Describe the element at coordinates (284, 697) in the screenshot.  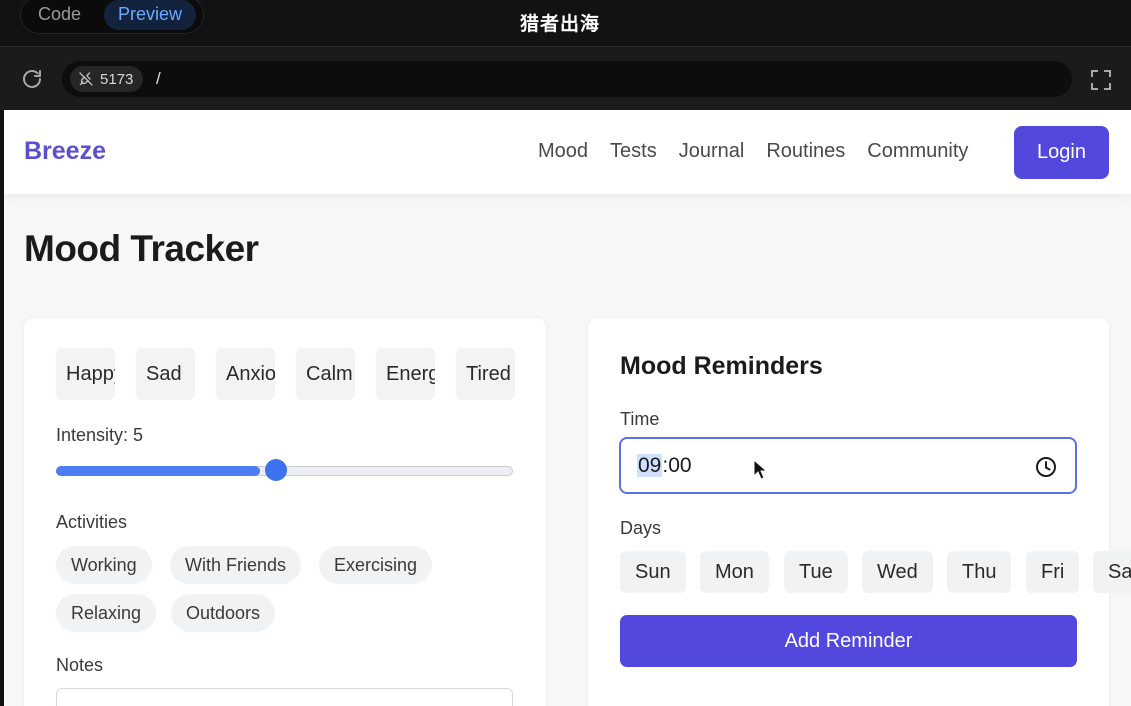
I see `notes-textarea` at that location.